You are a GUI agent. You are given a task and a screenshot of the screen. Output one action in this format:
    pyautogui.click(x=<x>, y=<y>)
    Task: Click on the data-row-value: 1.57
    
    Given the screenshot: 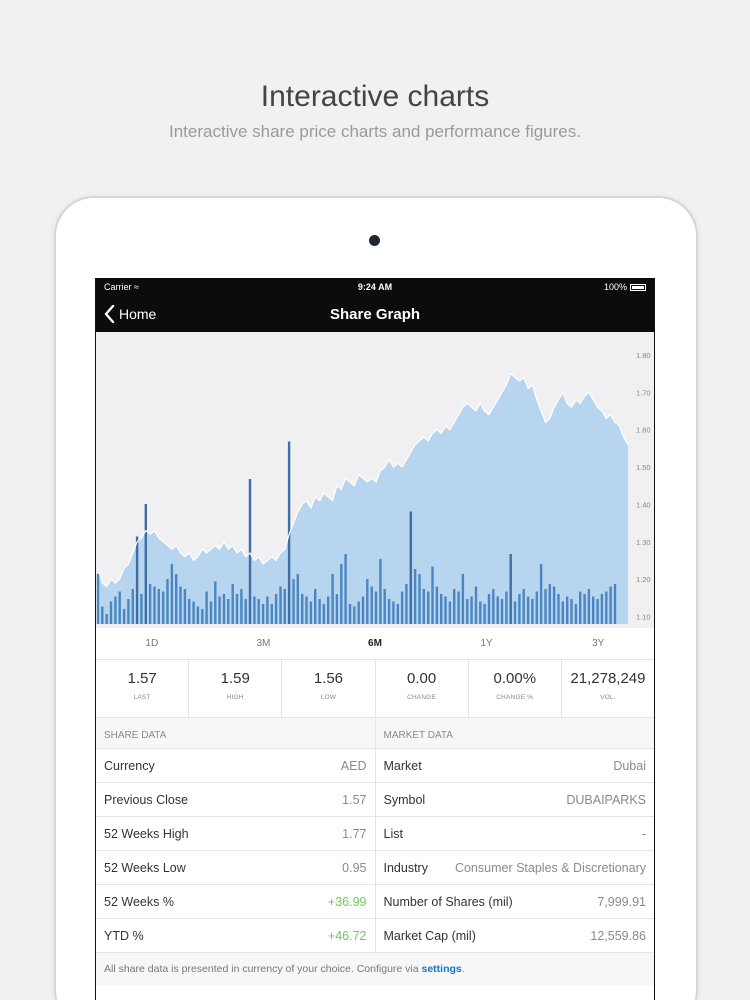 What is the action you would take?
    pyautogui.click(x=354, y=799)
    